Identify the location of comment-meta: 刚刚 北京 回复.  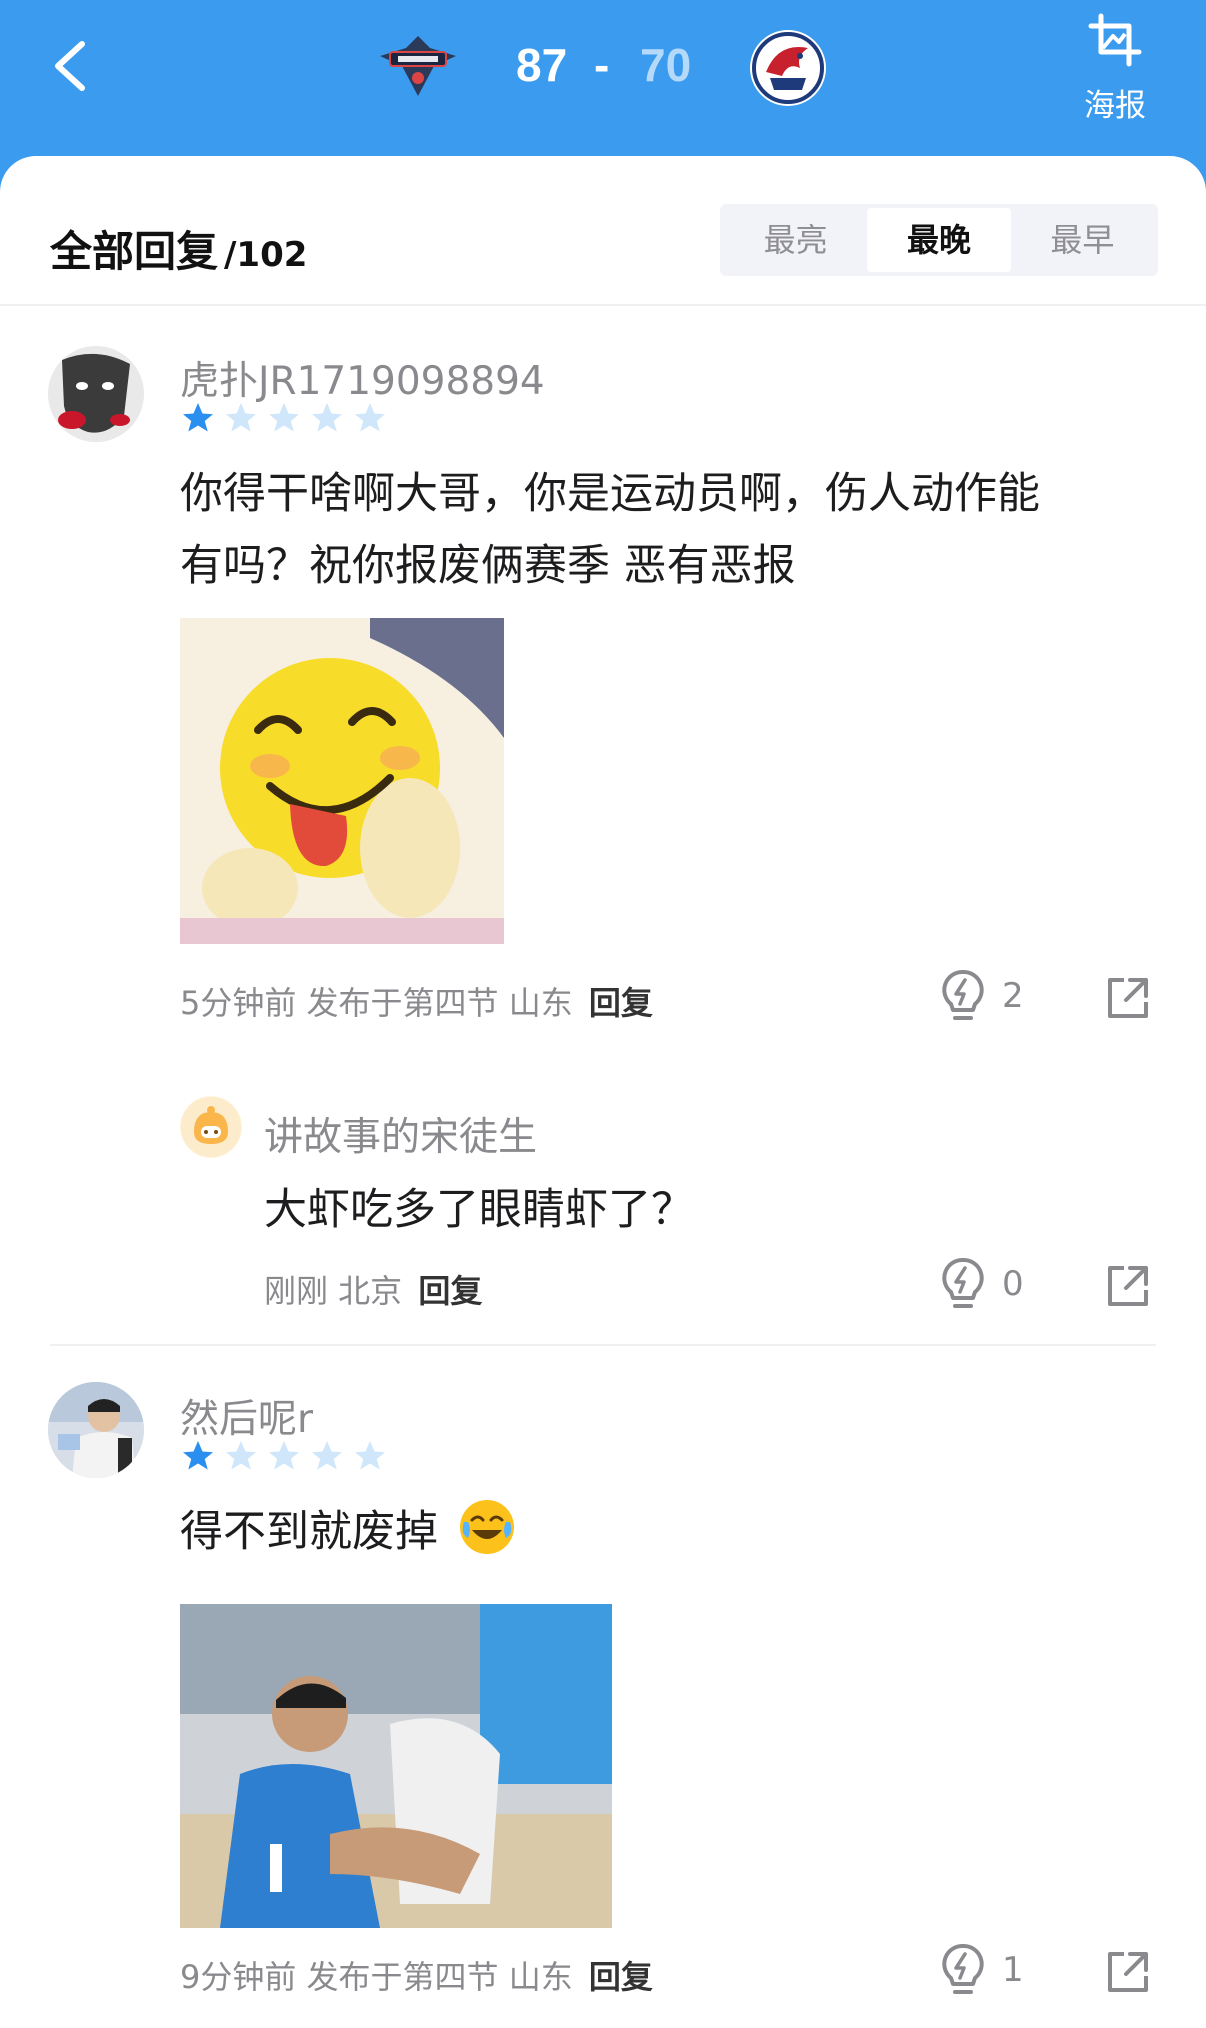
(373, 1289).